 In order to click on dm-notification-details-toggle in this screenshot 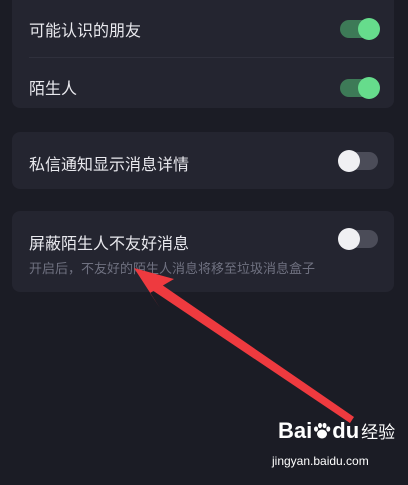, I will do `click(358, 161)`.